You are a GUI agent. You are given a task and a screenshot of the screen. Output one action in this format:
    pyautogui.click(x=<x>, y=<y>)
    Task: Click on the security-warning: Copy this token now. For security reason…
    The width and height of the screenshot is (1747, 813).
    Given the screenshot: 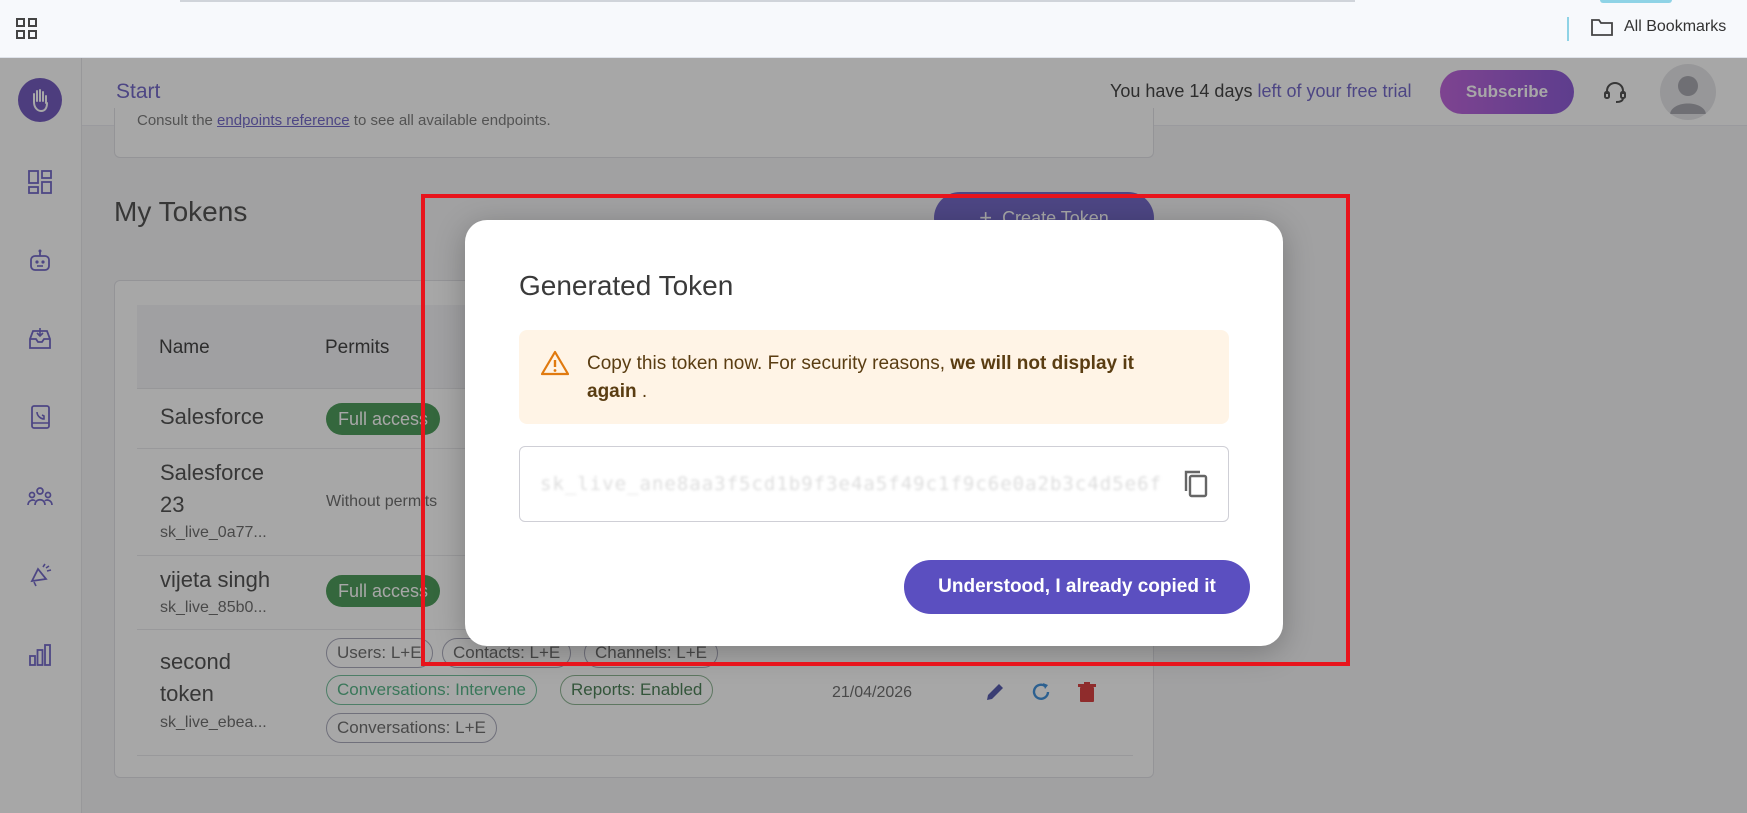 What is the action you would take?
    pyautogui.click(x=874, y=377)
    